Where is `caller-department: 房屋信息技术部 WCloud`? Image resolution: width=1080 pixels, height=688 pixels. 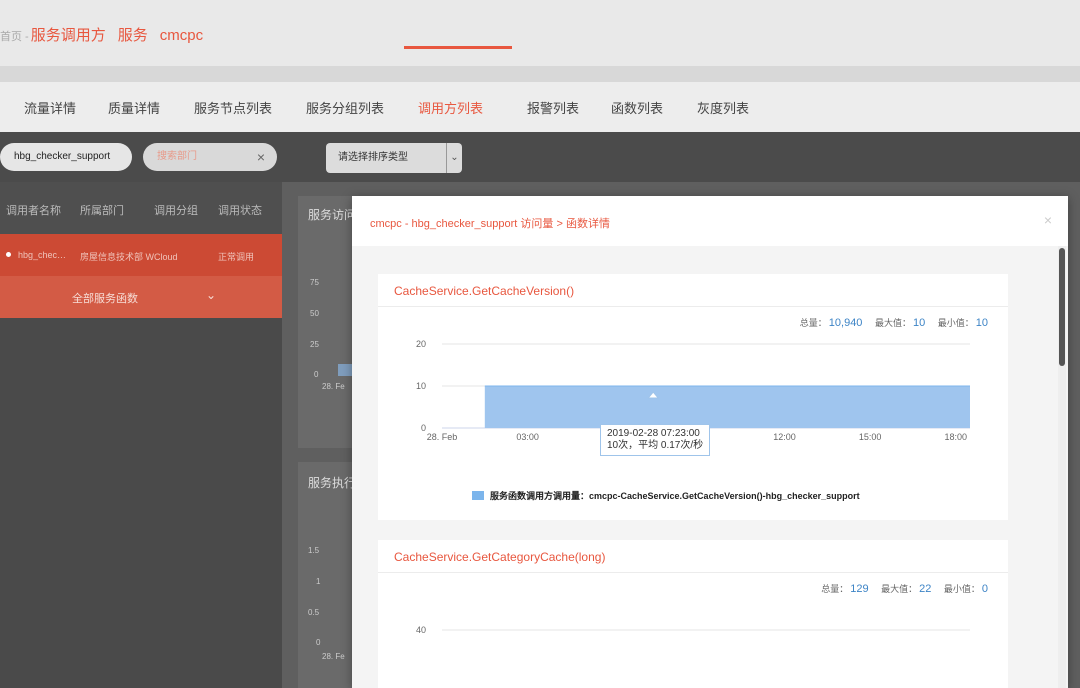 caller-department: 房屋信息技术部 WCloud is located at coordinates (129, 257).